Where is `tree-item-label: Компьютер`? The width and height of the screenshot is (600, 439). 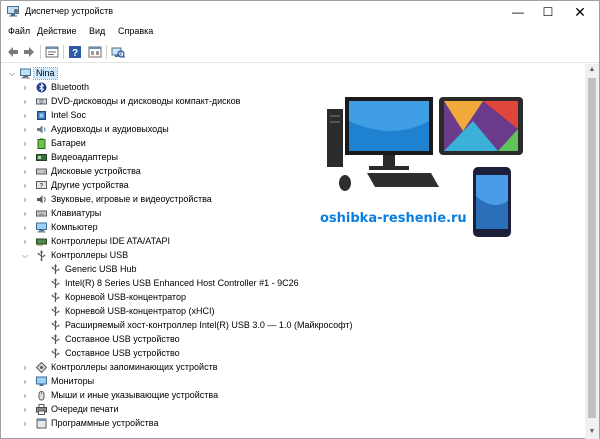 tree-item-label: Компьютер is located at coordinates (74, 227).